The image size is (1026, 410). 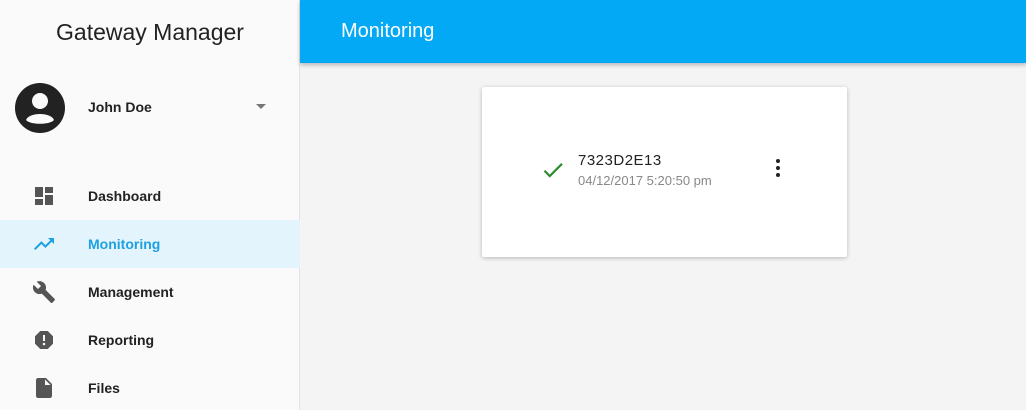 I want to click on sidebar-item-monitoring: Monitoring, so click(x=150, y=244).